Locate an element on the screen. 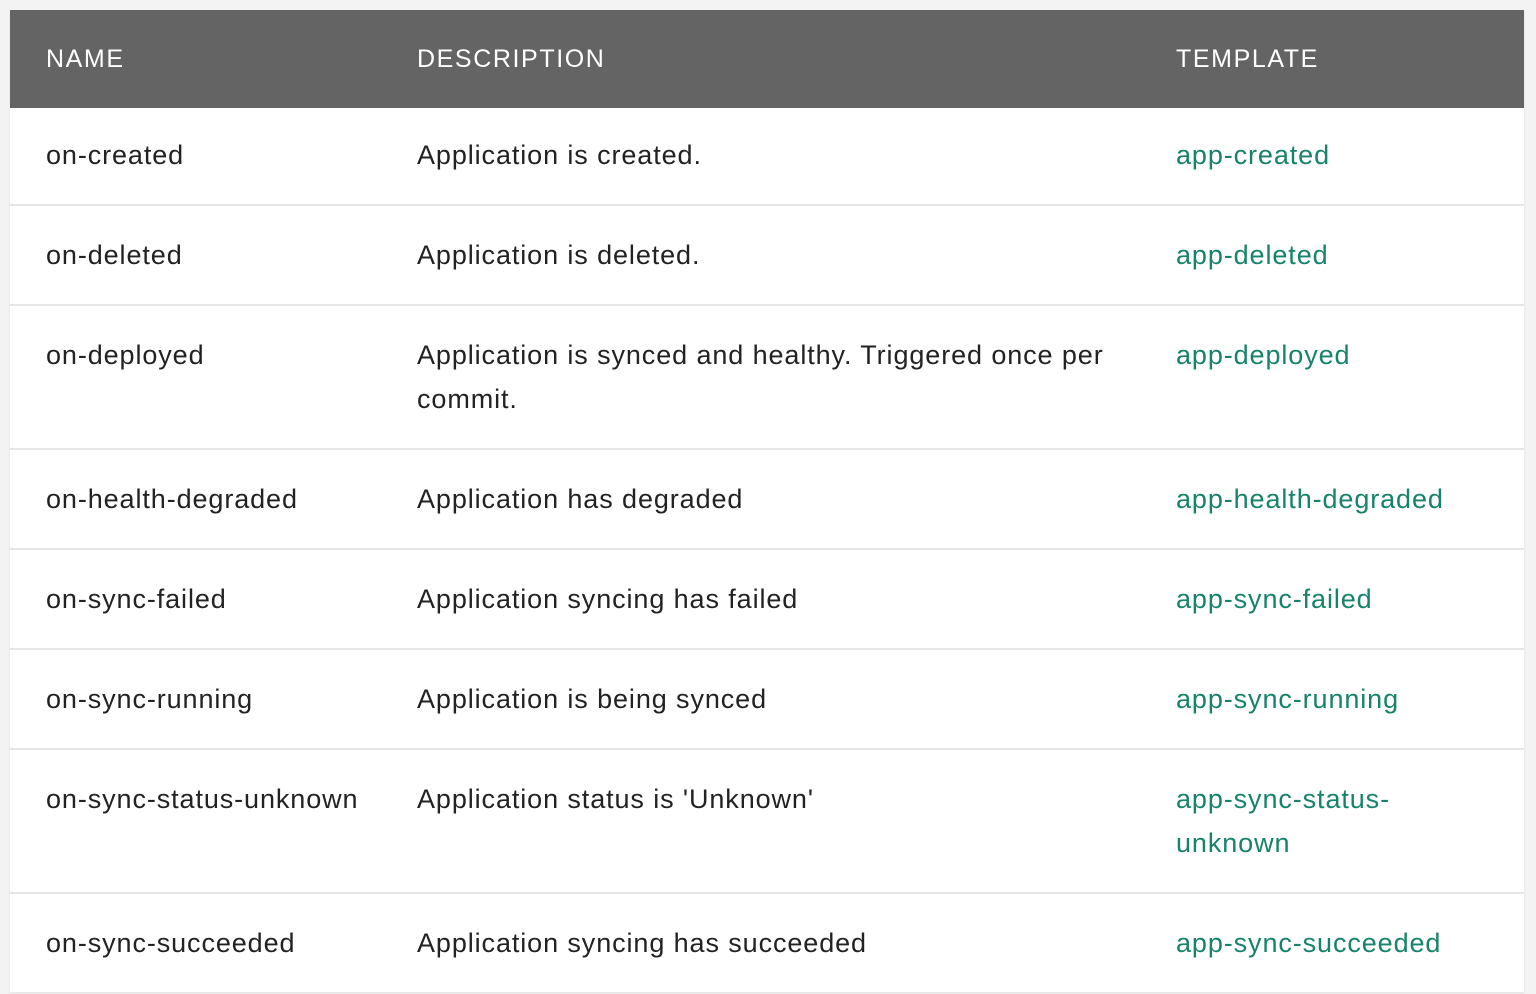 The width and height of the screenshot is (1536, 994). trigger-description: Application is deleted. is located at coordinates (760, 254).